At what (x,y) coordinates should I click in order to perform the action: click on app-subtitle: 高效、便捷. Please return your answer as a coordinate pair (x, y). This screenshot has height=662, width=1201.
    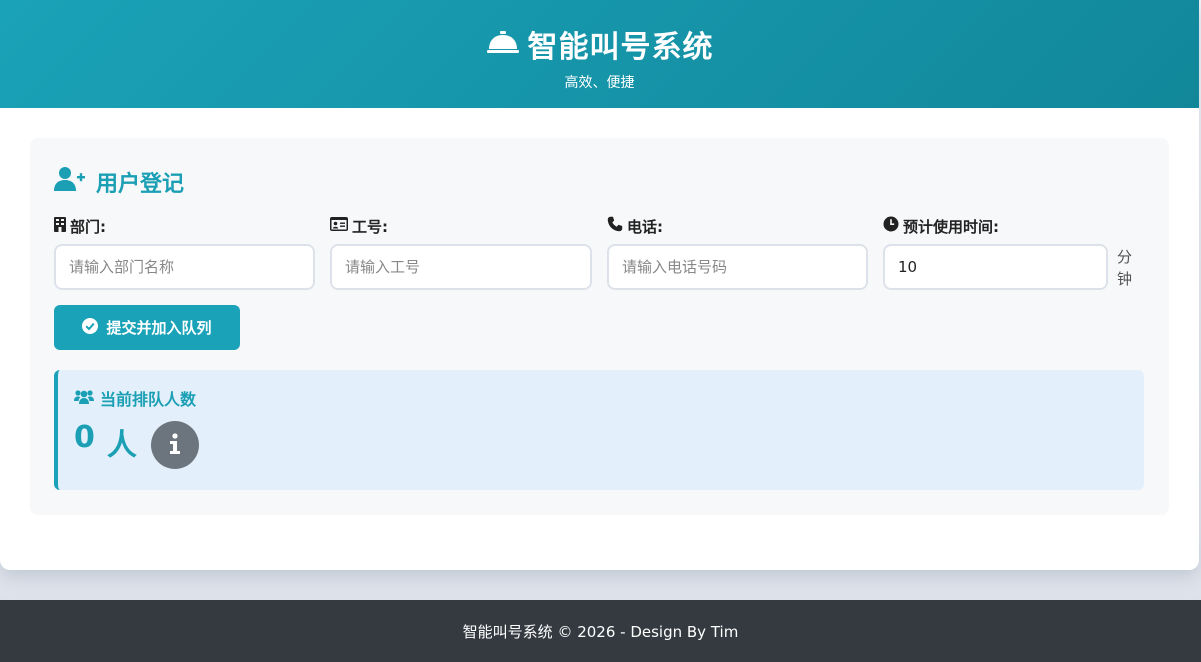
    Looking at the image, I should click on (599, 83).